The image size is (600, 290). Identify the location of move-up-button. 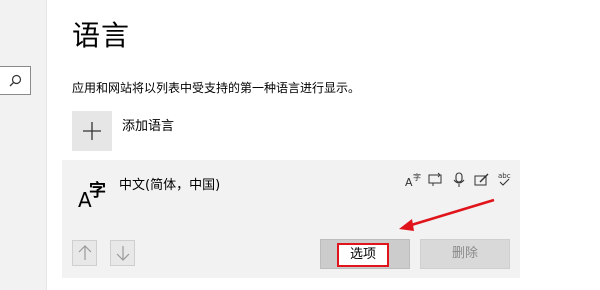
(84, 253).